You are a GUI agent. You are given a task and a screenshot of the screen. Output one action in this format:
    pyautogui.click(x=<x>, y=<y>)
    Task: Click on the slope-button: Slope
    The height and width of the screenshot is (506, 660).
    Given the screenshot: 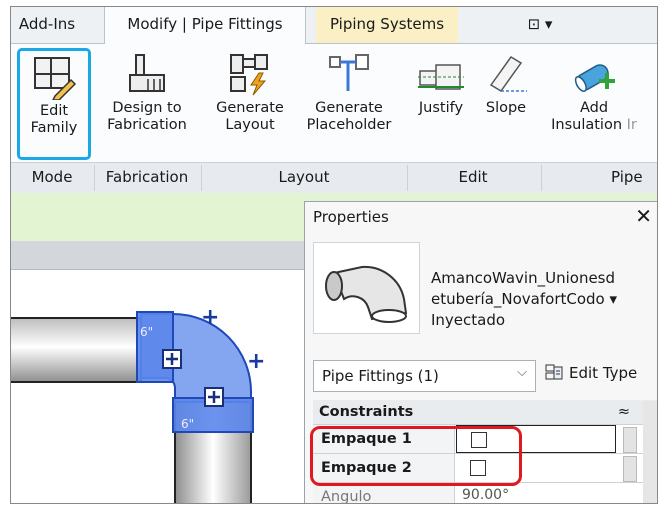 What is the action you would take?
    pyautogui.click(x=506, y=82)
    